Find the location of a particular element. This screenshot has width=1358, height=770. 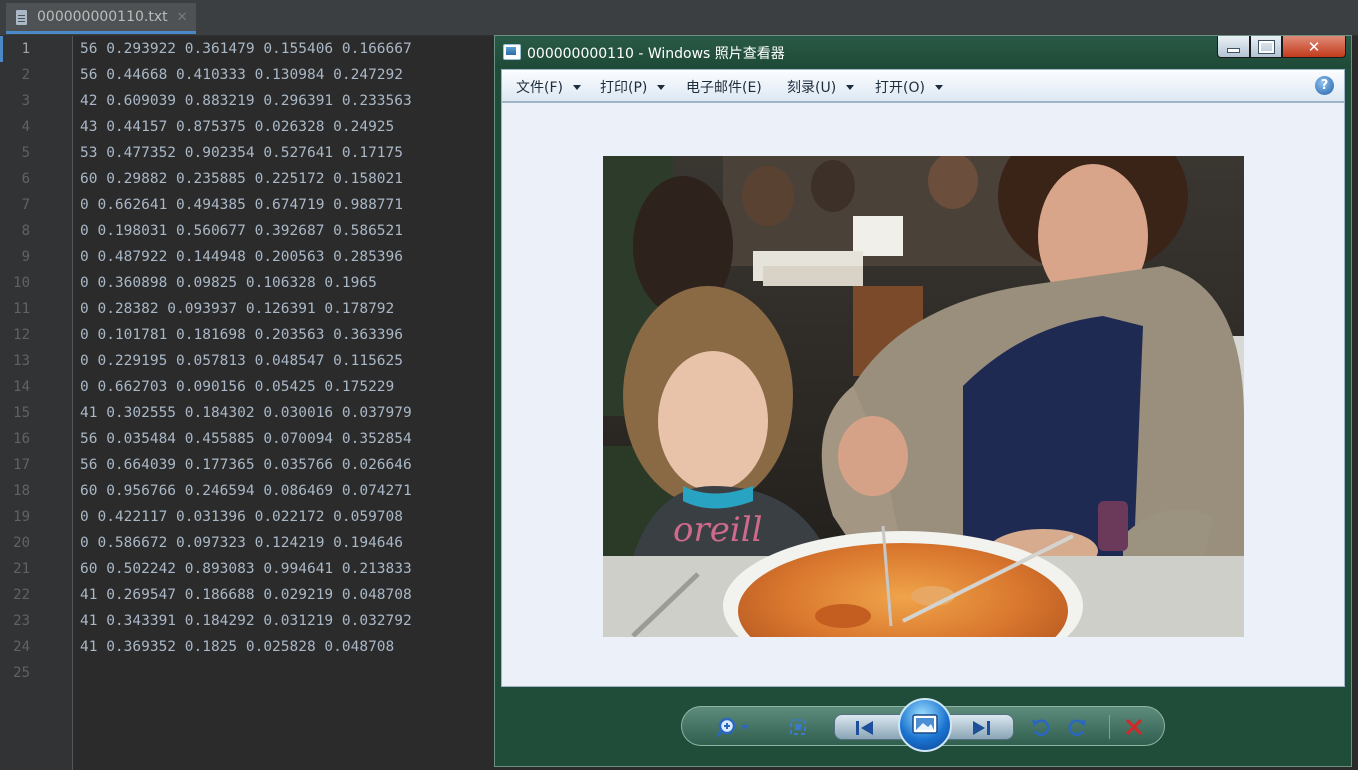

title-bar: 000000000110 - Windows 照片查看器 ✕ is located at coordinates (923, 52).